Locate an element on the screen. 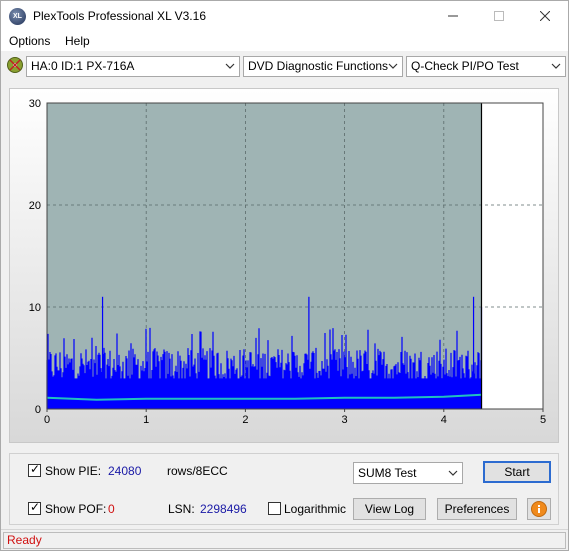 Image resolution: width=569 pixels, height=551 pixels. maximize-icon is located at coordinates (499, 16).